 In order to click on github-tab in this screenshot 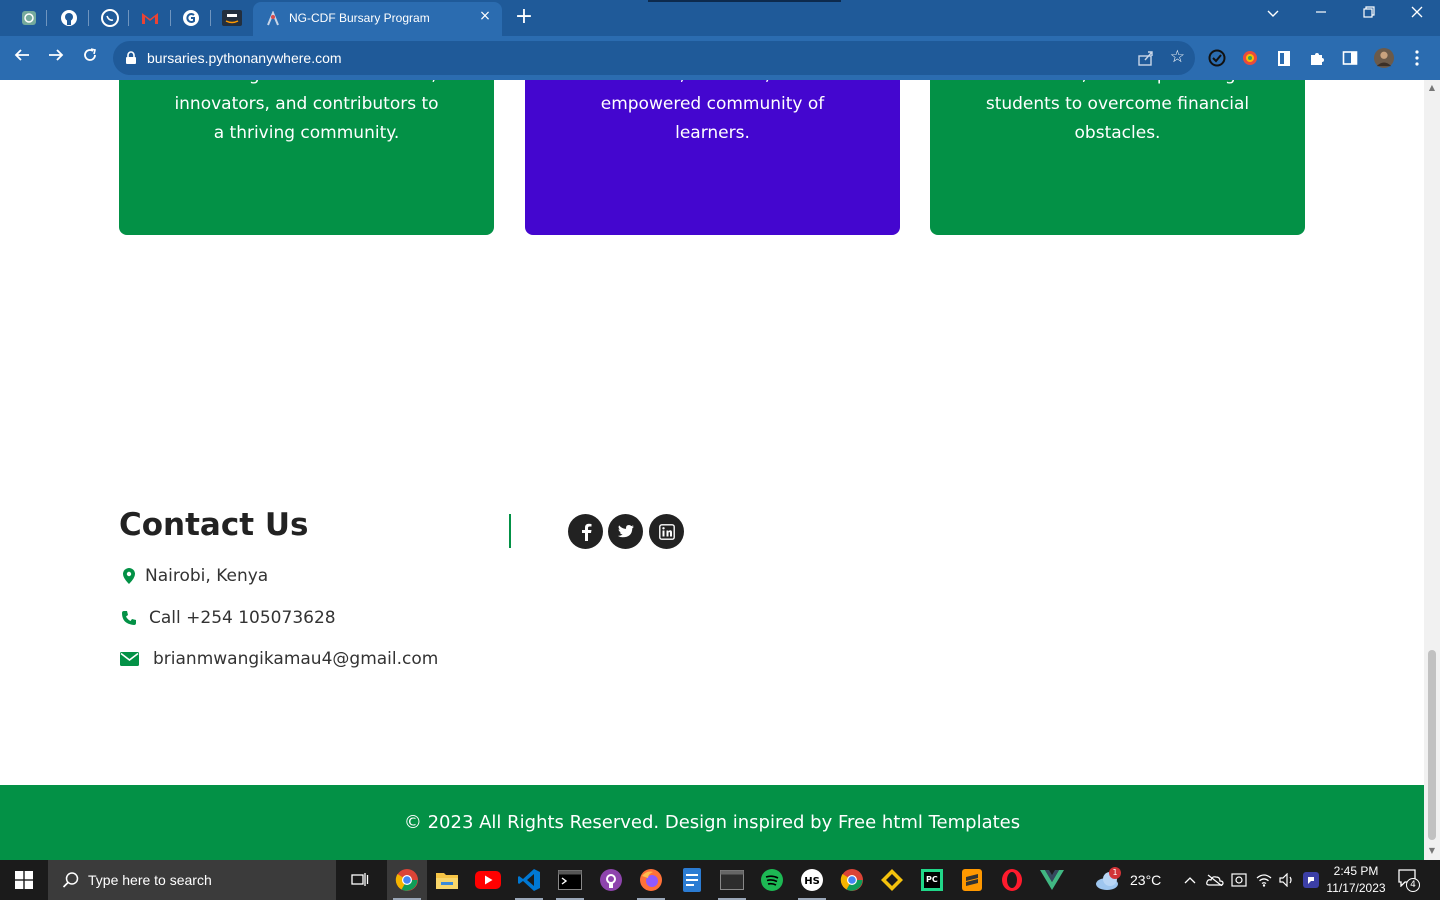, I will do `click(69, 18)`.